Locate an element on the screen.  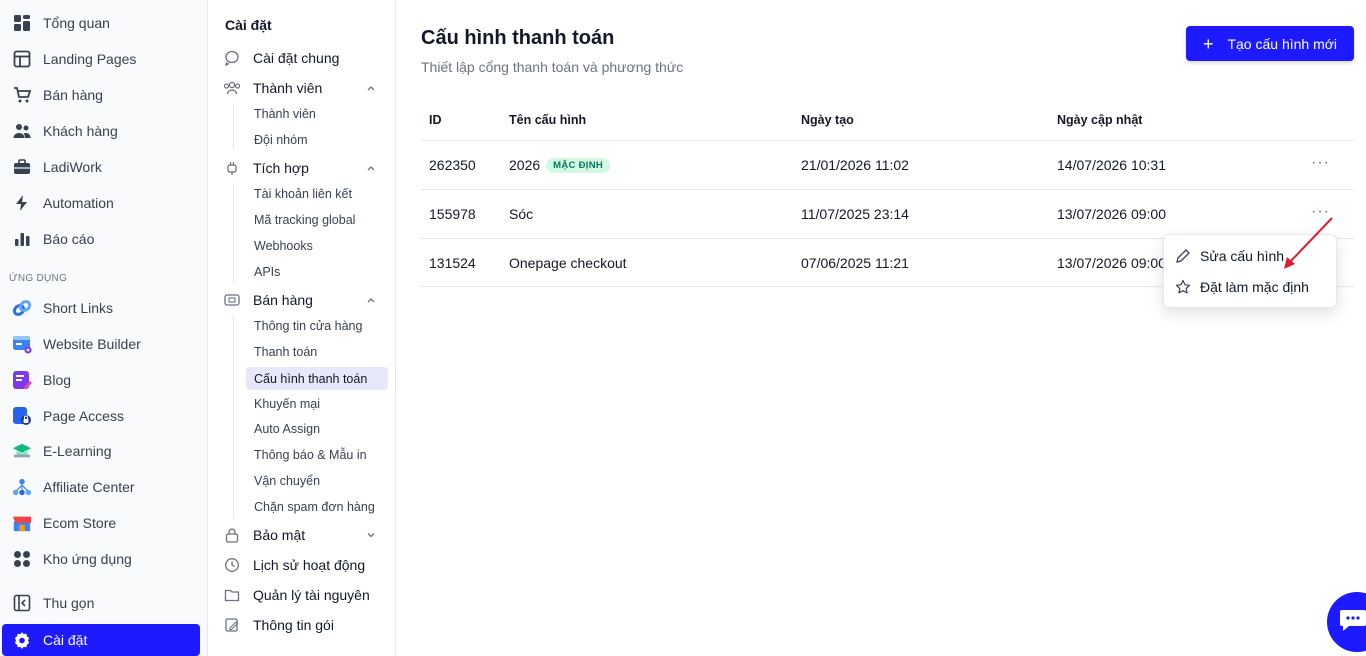
cell-id: 262350 is located at coordinates (452, 165).